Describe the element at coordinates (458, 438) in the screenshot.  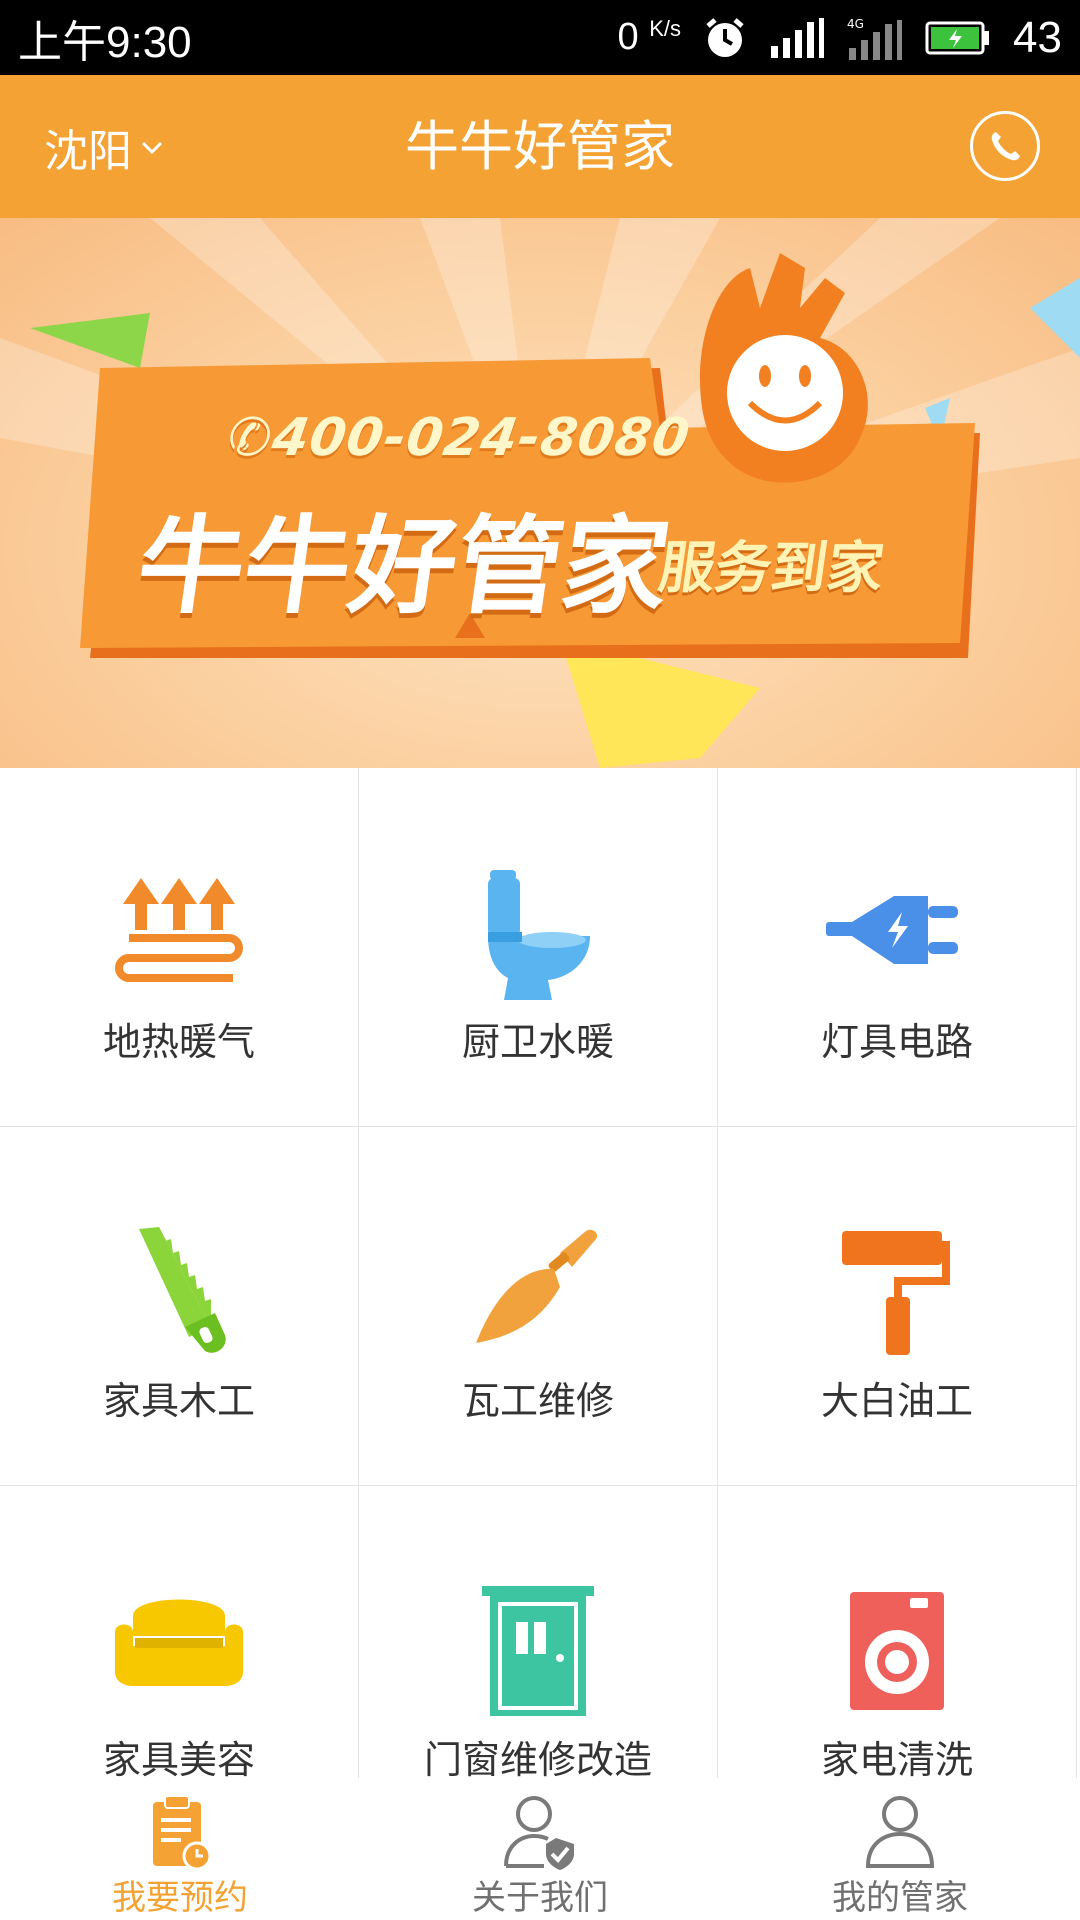
I see `banner-phone-number: ✆400-024-8080` at that location.